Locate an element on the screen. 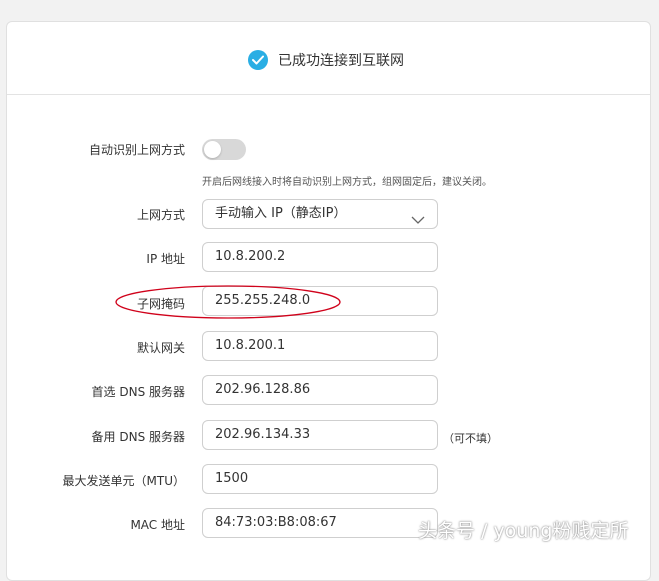 This screenshot has width=659, height=581. optional-note: （可不填） is located at coordinates (470, 438).